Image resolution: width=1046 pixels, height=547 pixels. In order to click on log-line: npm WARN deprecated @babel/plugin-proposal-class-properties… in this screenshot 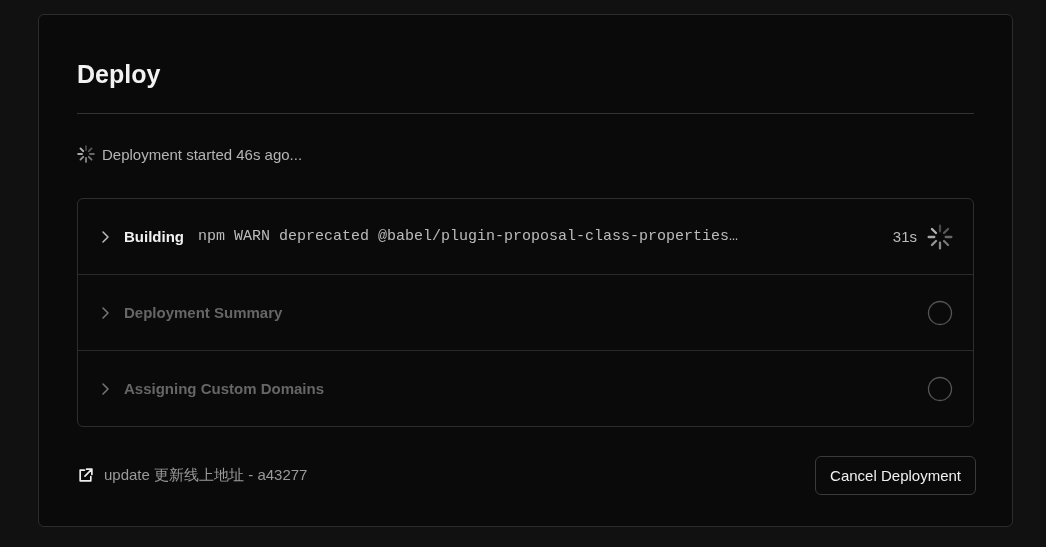, I will do `click(468, 236)`.